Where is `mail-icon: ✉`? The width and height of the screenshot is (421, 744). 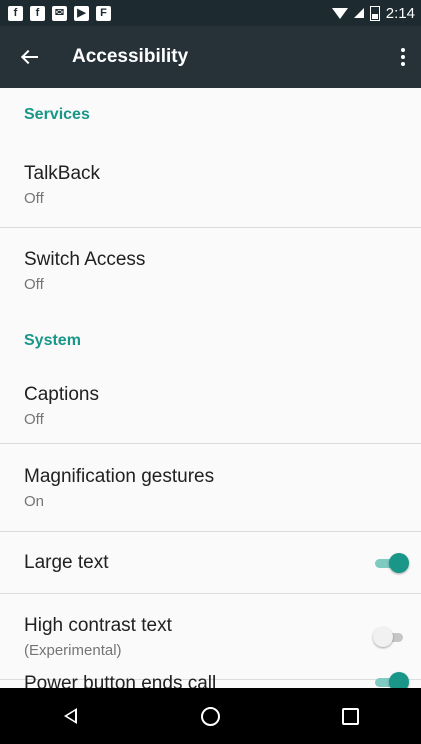 mail-icon: ✉ is located at coordinates (59, 13).